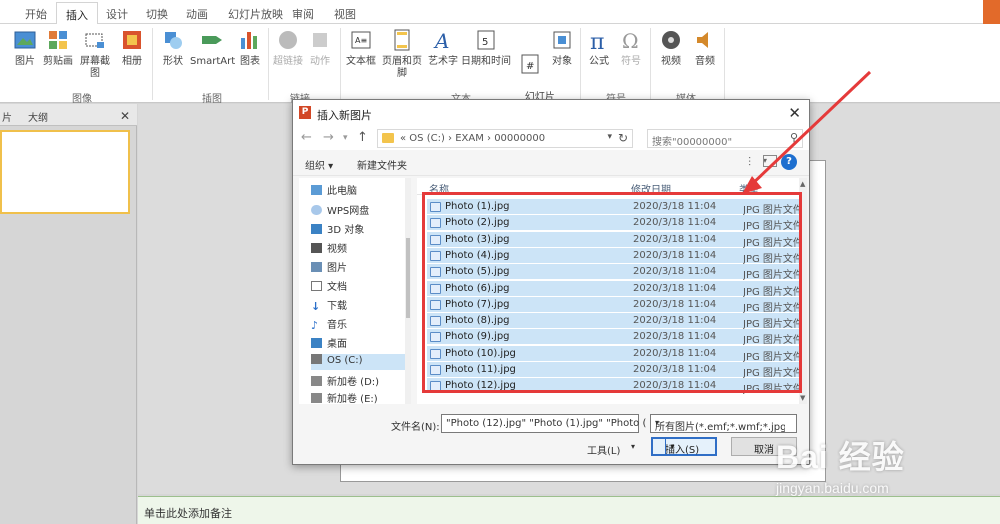 The image size is (1000, 524). I want to click on column-date: 修改日期, so click(651, 188).